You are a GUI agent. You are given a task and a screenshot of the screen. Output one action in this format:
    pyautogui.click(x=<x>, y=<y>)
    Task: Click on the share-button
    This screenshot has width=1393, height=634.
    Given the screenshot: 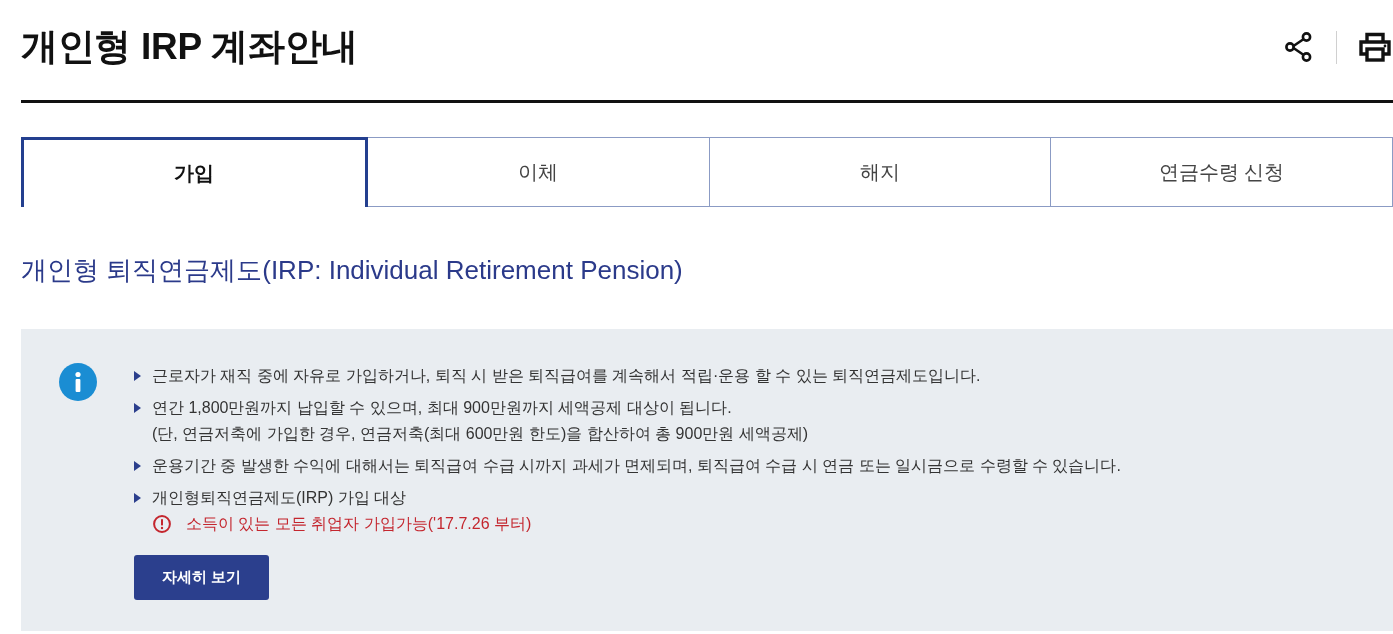 What is the action you would take?
    pyautogui.click(x=1298, y=47)
    